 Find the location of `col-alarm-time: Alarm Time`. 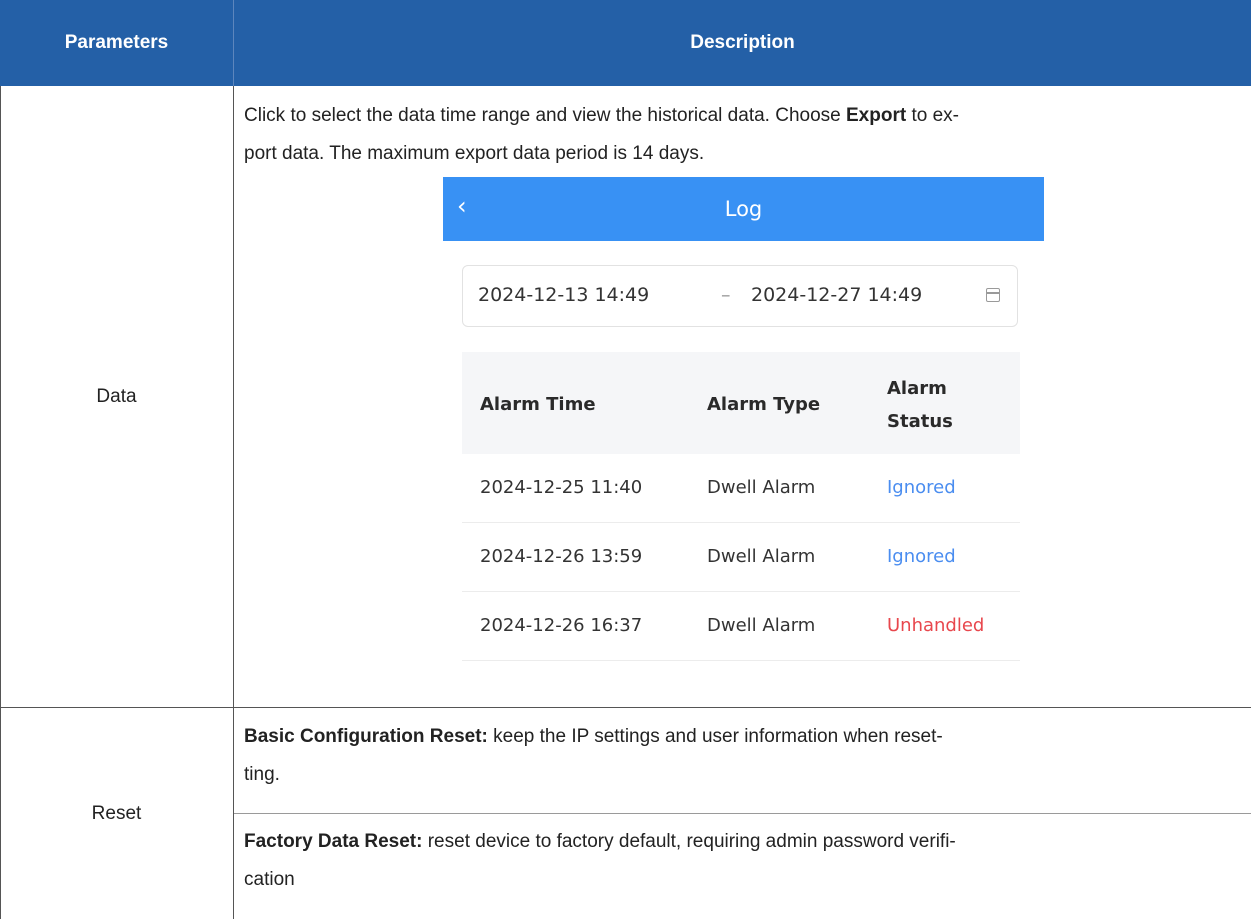

col-alarm-time: Alarm Time is located at coordinates (538, 404).